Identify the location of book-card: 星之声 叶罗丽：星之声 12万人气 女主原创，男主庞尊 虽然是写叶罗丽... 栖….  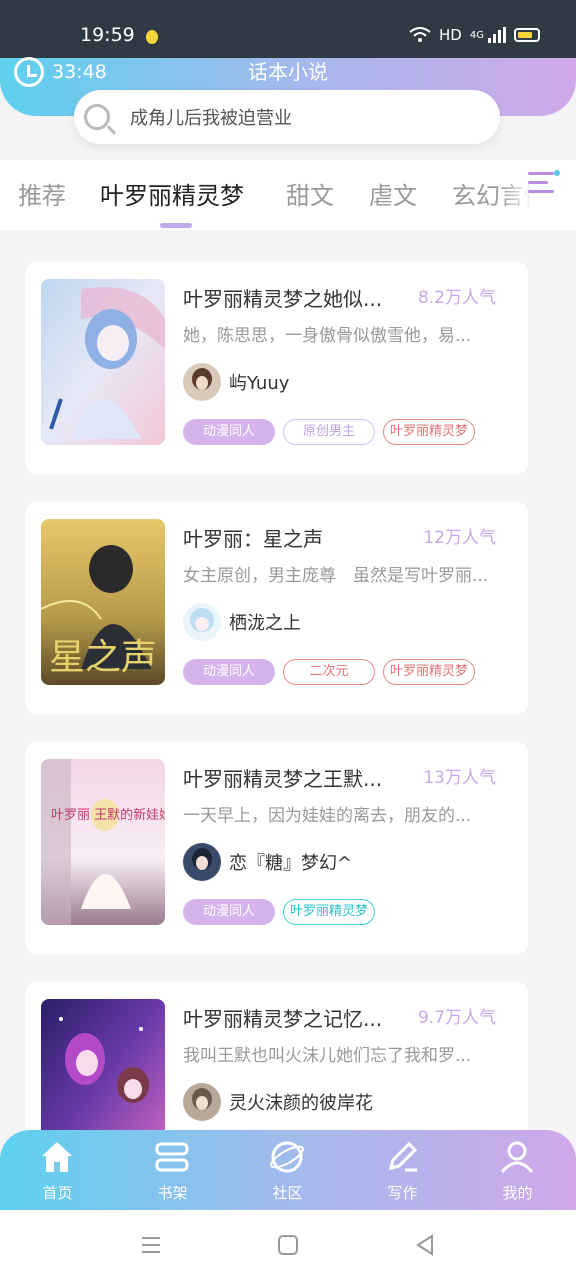
(276, 608).